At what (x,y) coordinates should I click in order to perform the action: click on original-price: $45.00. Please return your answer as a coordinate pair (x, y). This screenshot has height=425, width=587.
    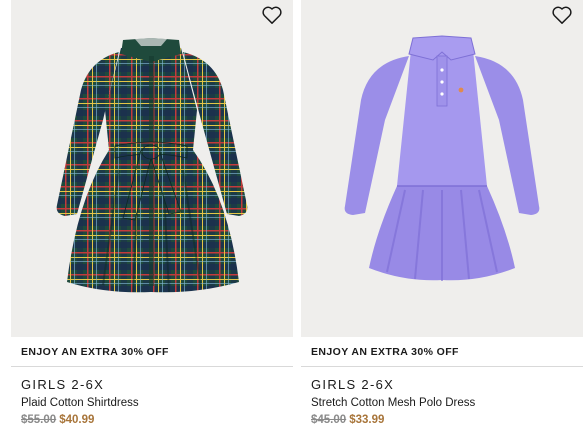
    Looking at the image, I should click on (329, 419).